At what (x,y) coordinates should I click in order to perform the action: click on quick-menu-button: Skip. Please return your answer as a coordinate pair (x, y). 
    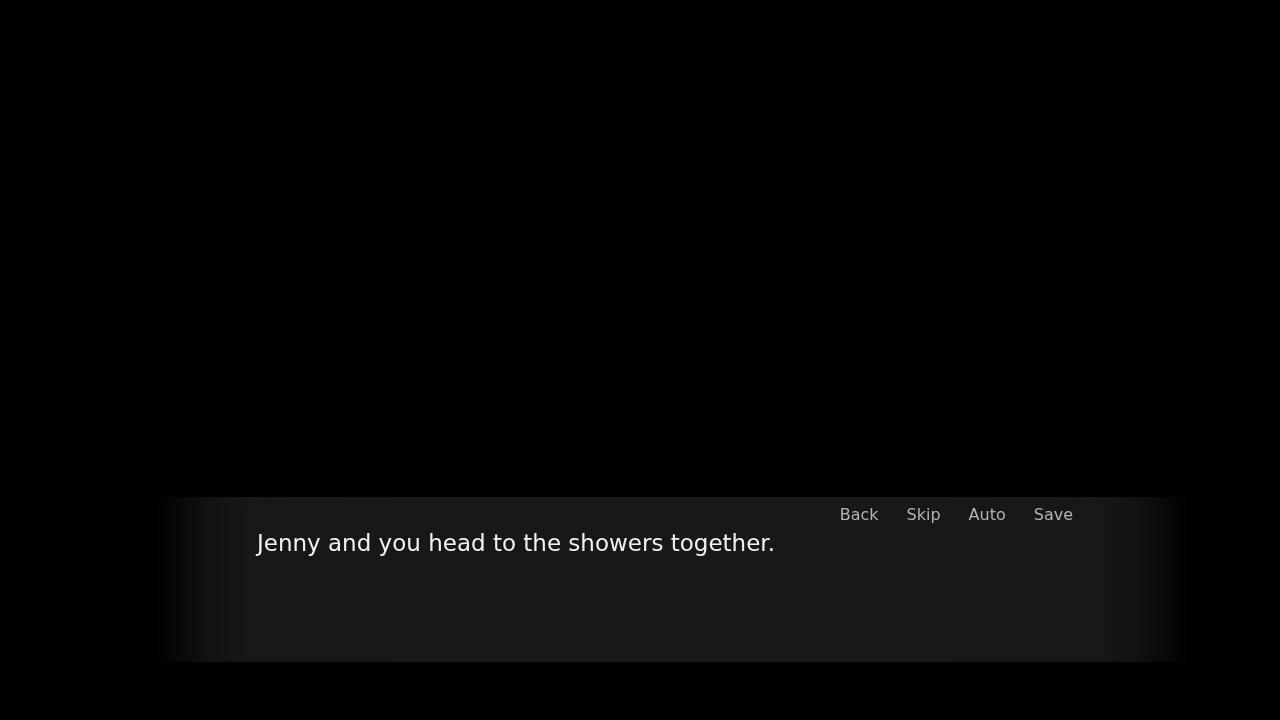
    Looking at the image, I should click on (923, 514).